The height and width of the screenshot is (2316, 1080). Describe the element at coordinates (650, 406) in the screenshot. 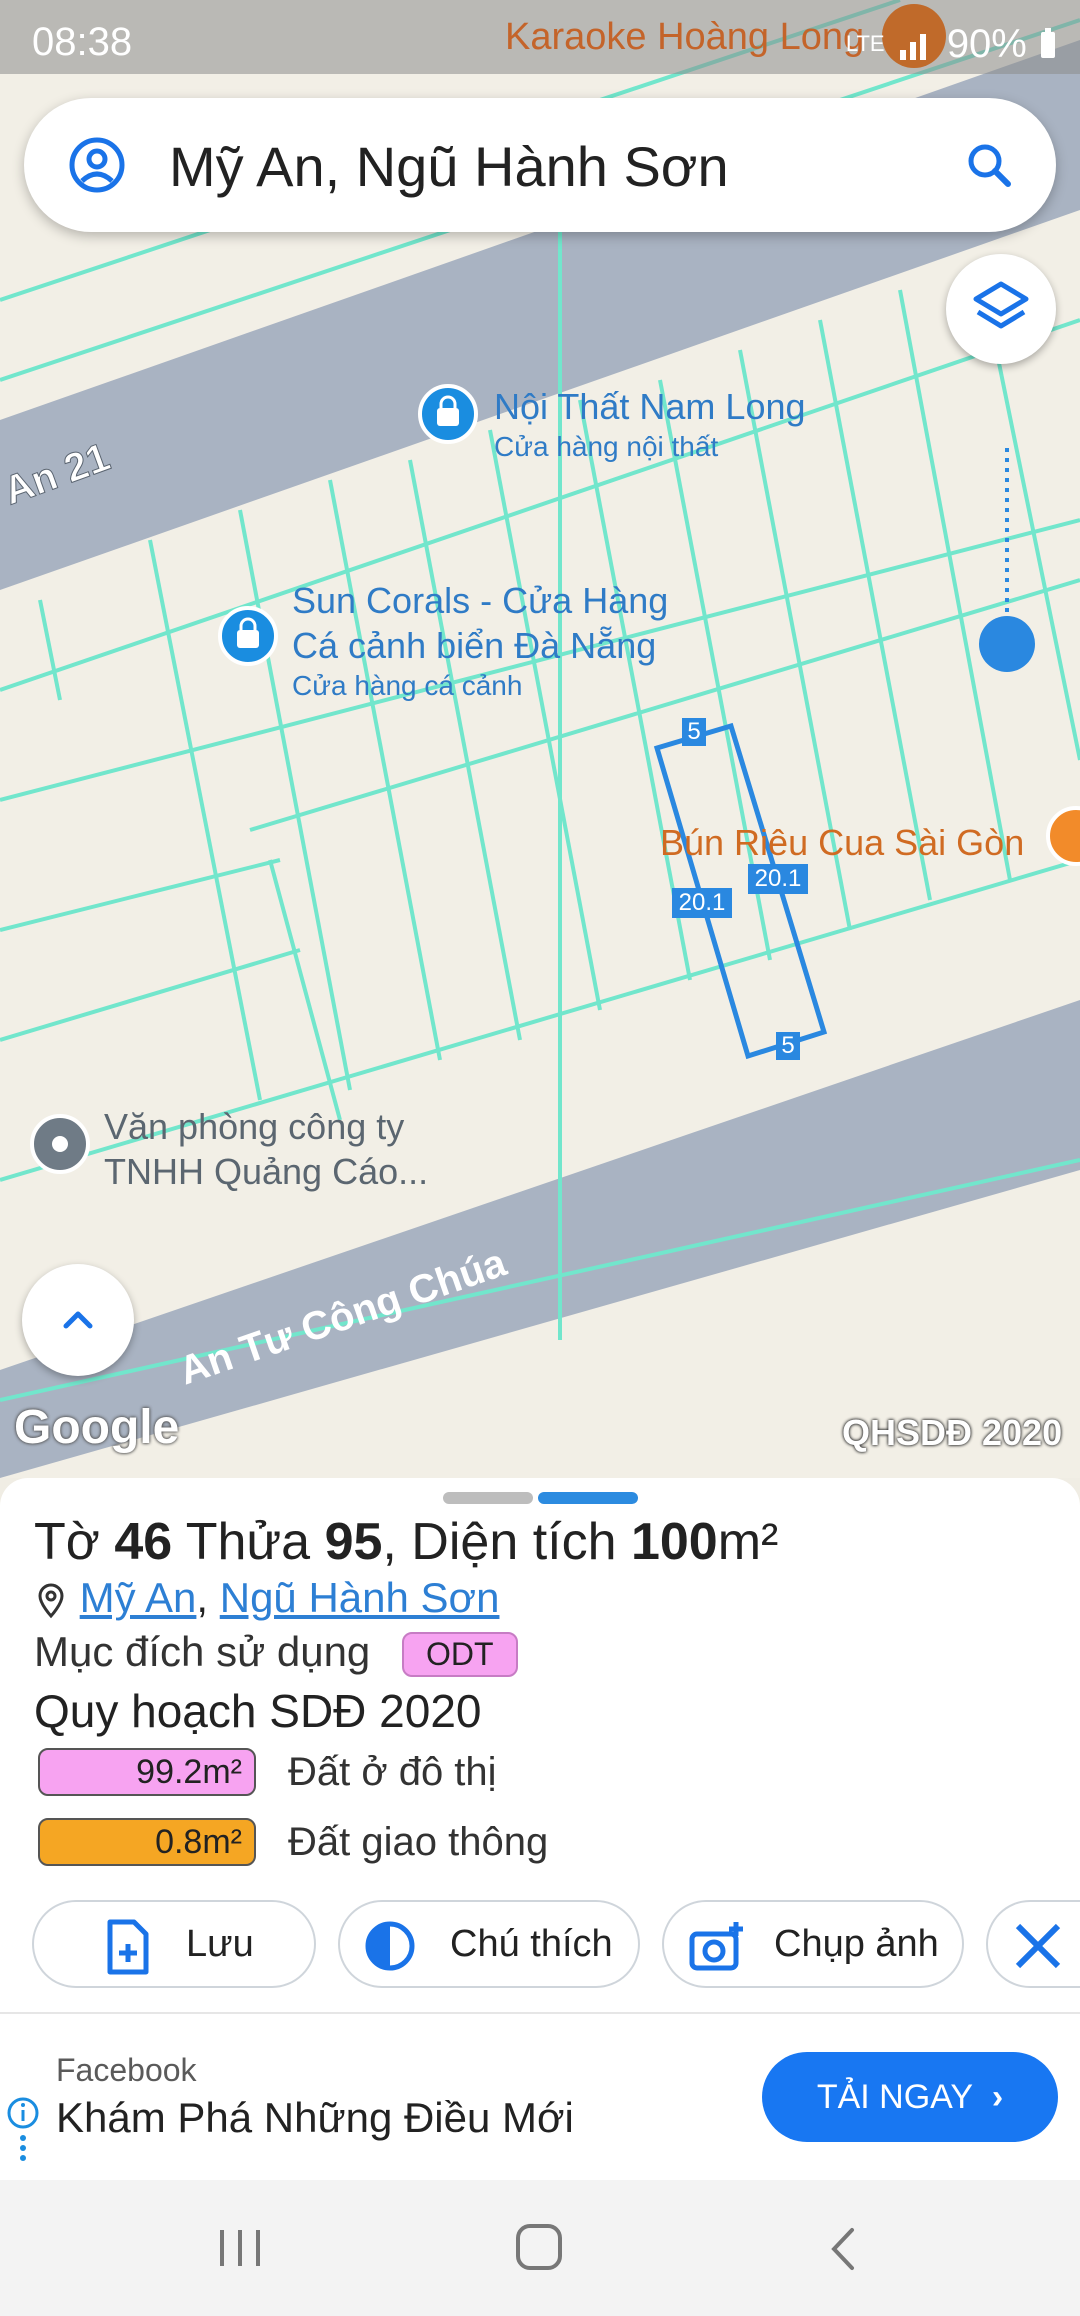

I see `poi-name: Nội Thất Nam Long` at that location.